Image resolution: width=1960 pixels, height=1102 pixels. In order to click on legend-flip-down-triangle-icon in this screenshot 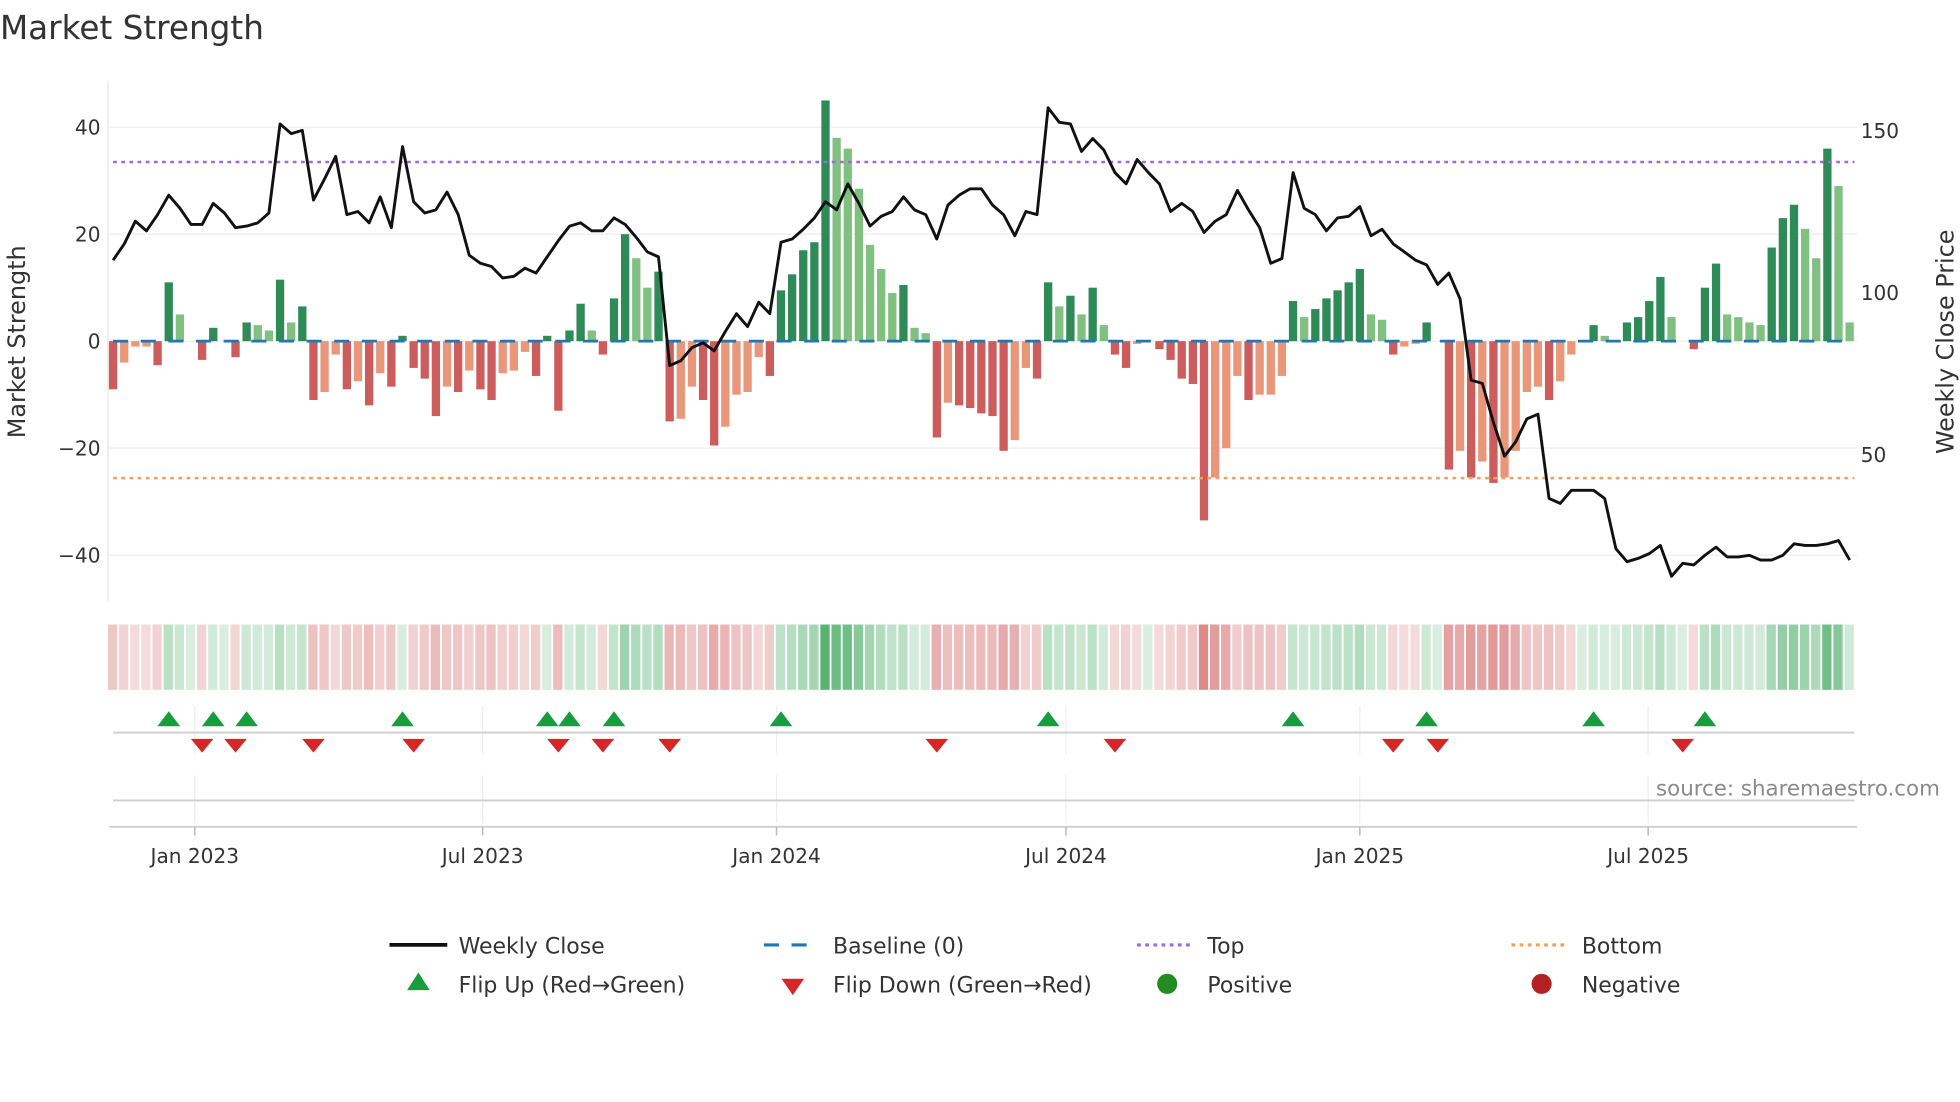, I will do `click(793, 987)`.